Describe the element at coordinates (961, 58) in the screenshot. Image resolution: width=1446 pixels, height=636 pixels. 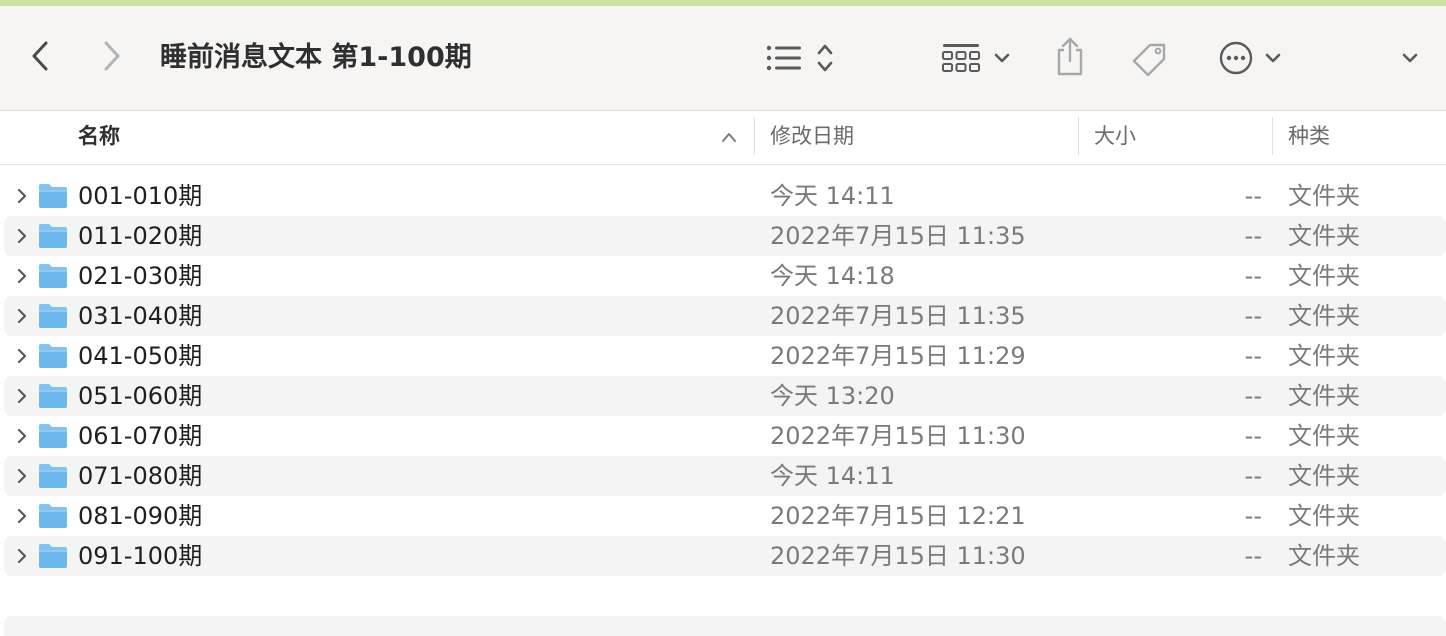
I see `grid-view-icon` at that location.